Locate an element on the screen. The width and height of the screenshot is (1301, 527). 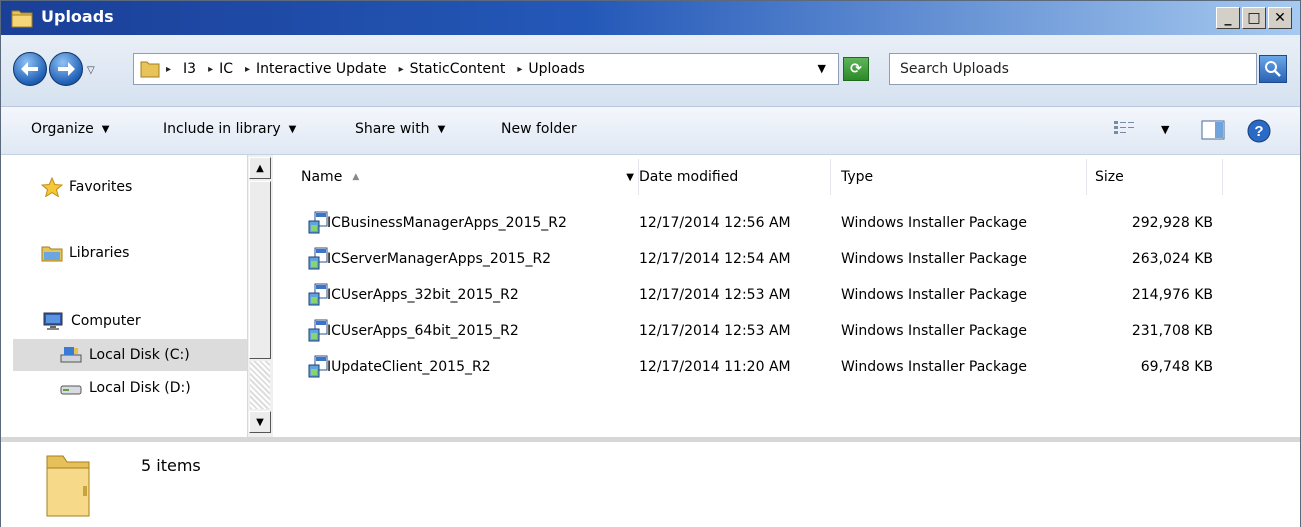
maximize-button: □ is located at coordinates (1254, 18).